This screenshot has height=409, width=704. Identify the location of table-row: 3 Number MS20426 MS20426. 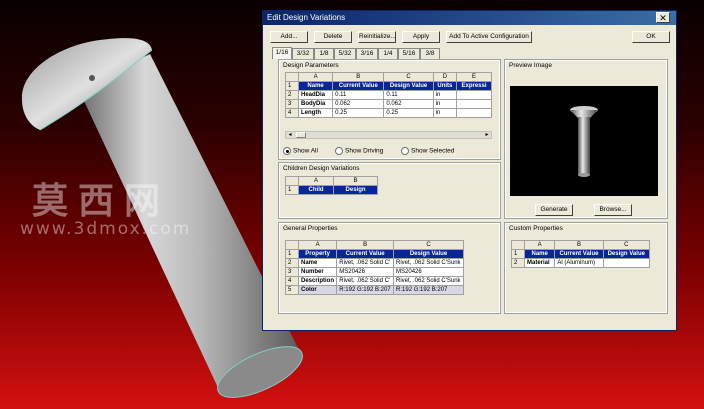
(374, 272).